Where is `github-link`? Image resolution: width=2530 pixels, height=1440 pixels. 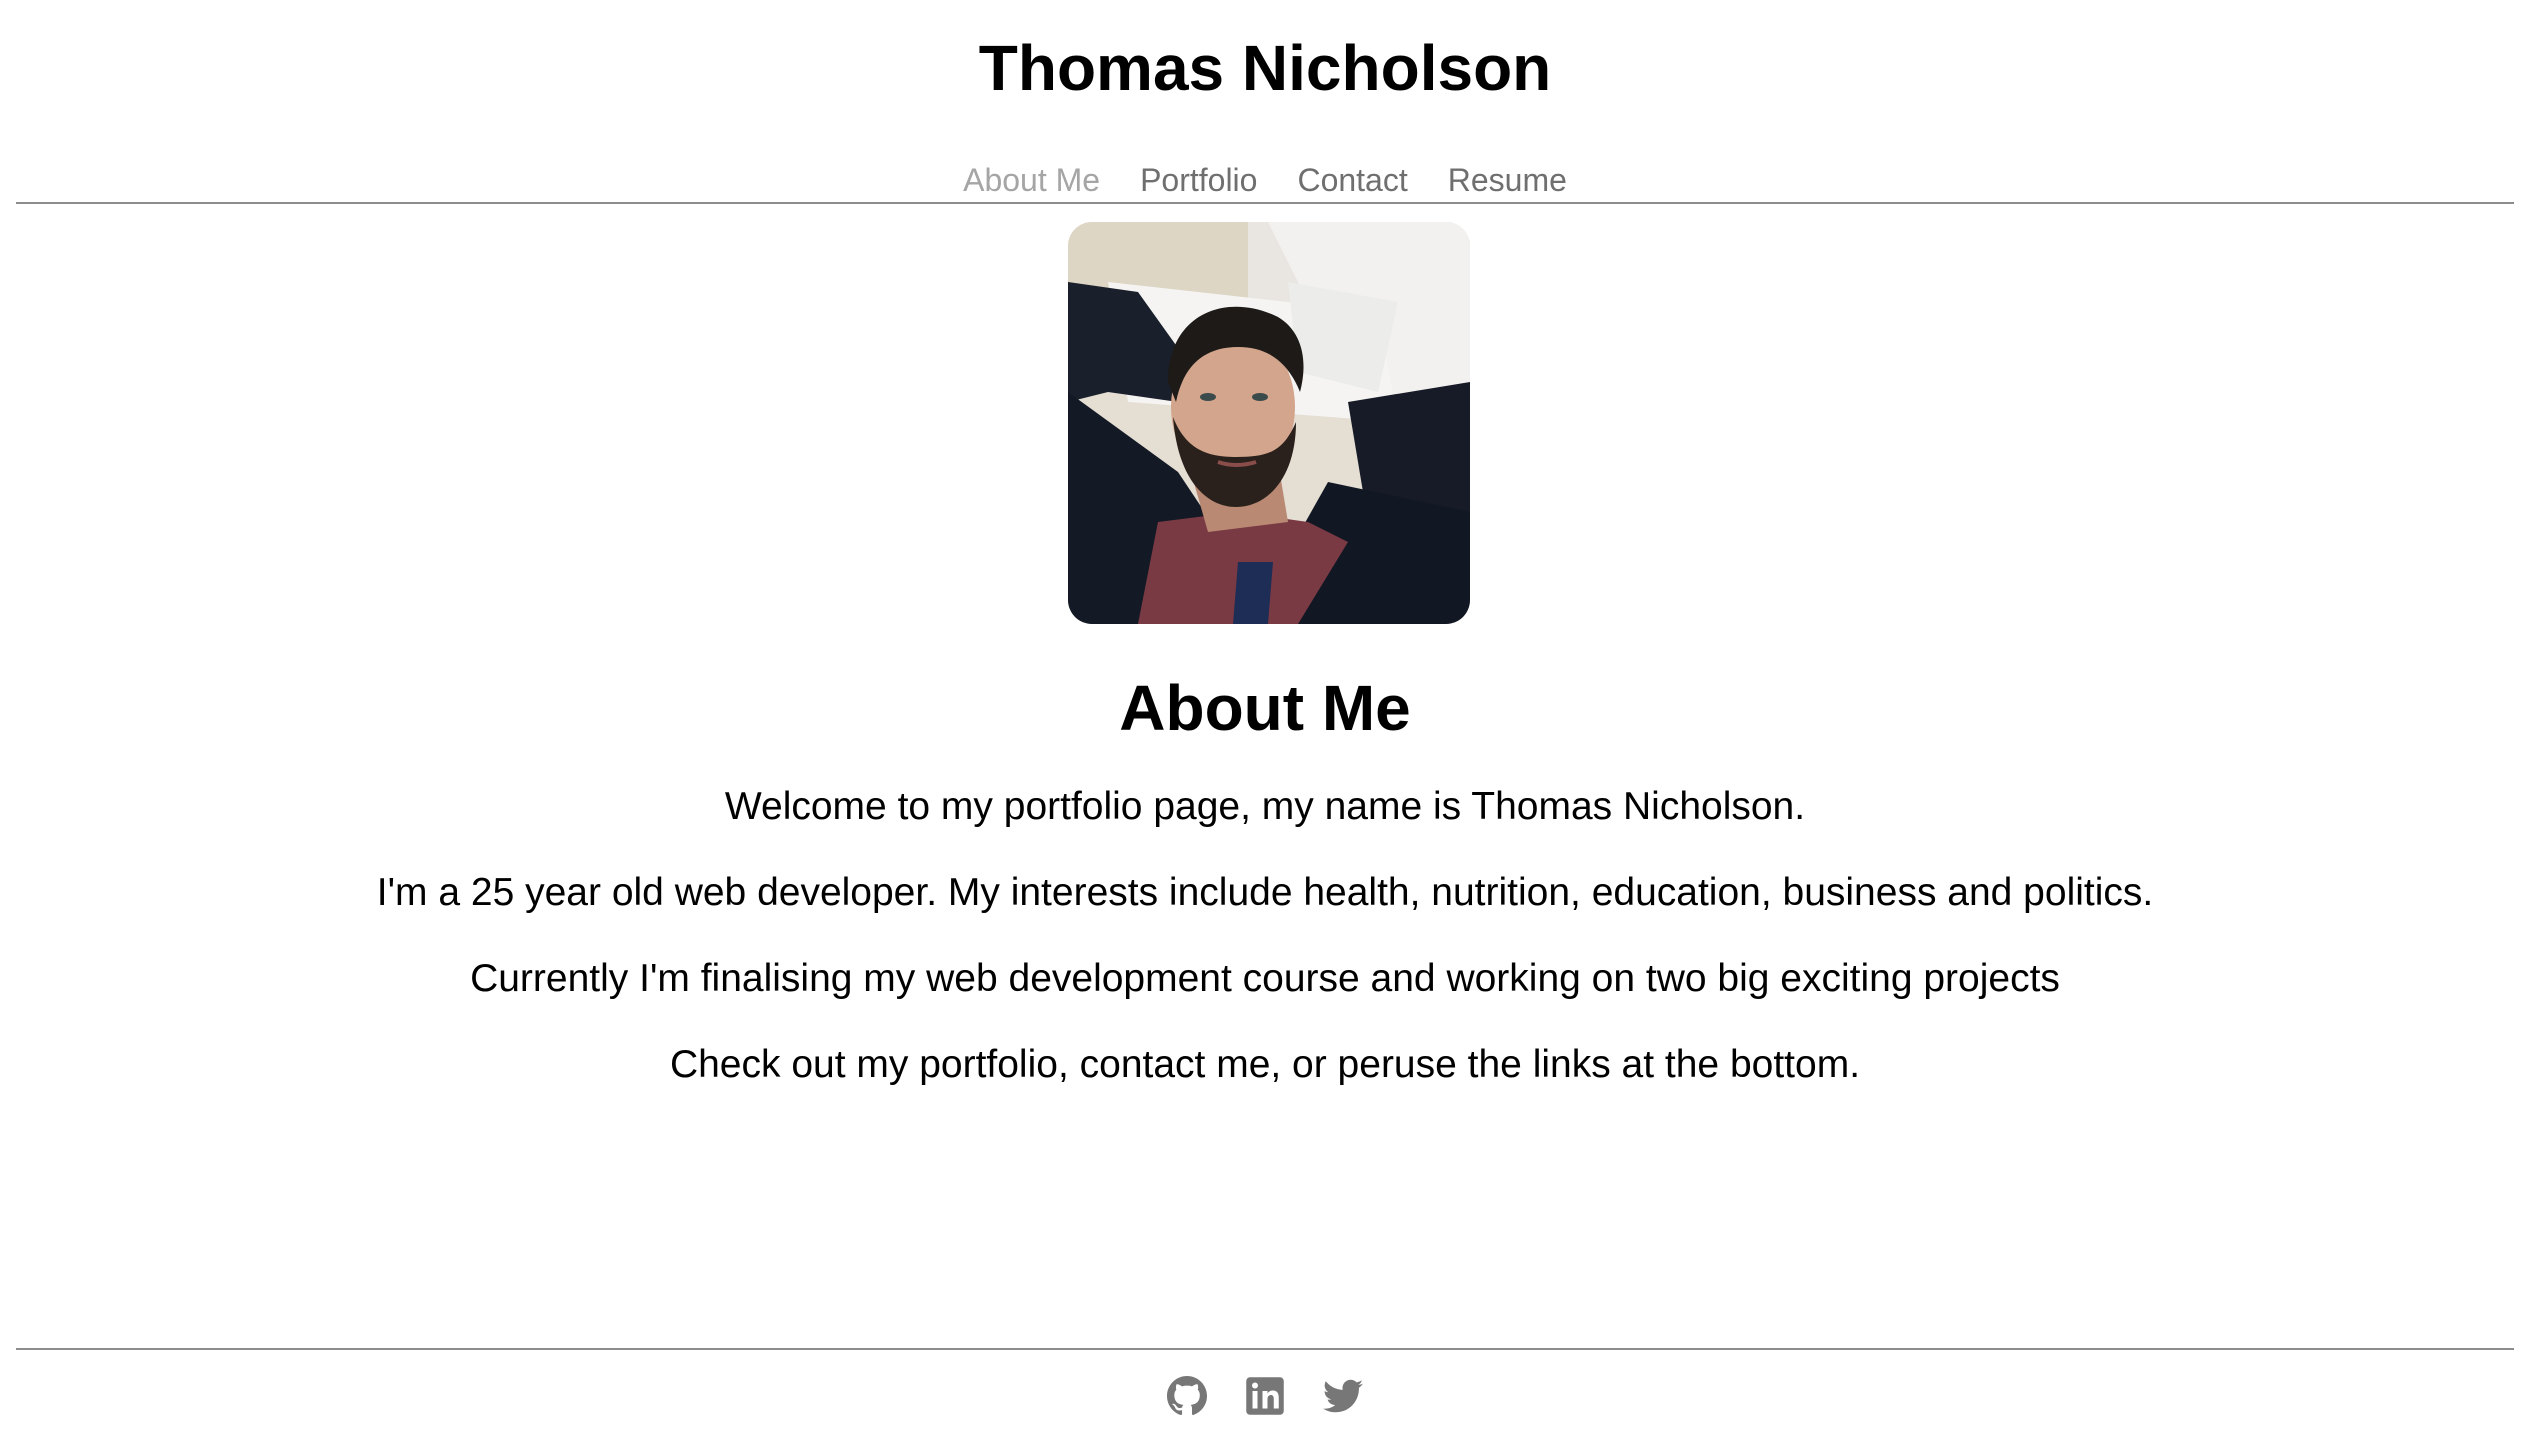
github-link is located at coordinates (1187, 1396).